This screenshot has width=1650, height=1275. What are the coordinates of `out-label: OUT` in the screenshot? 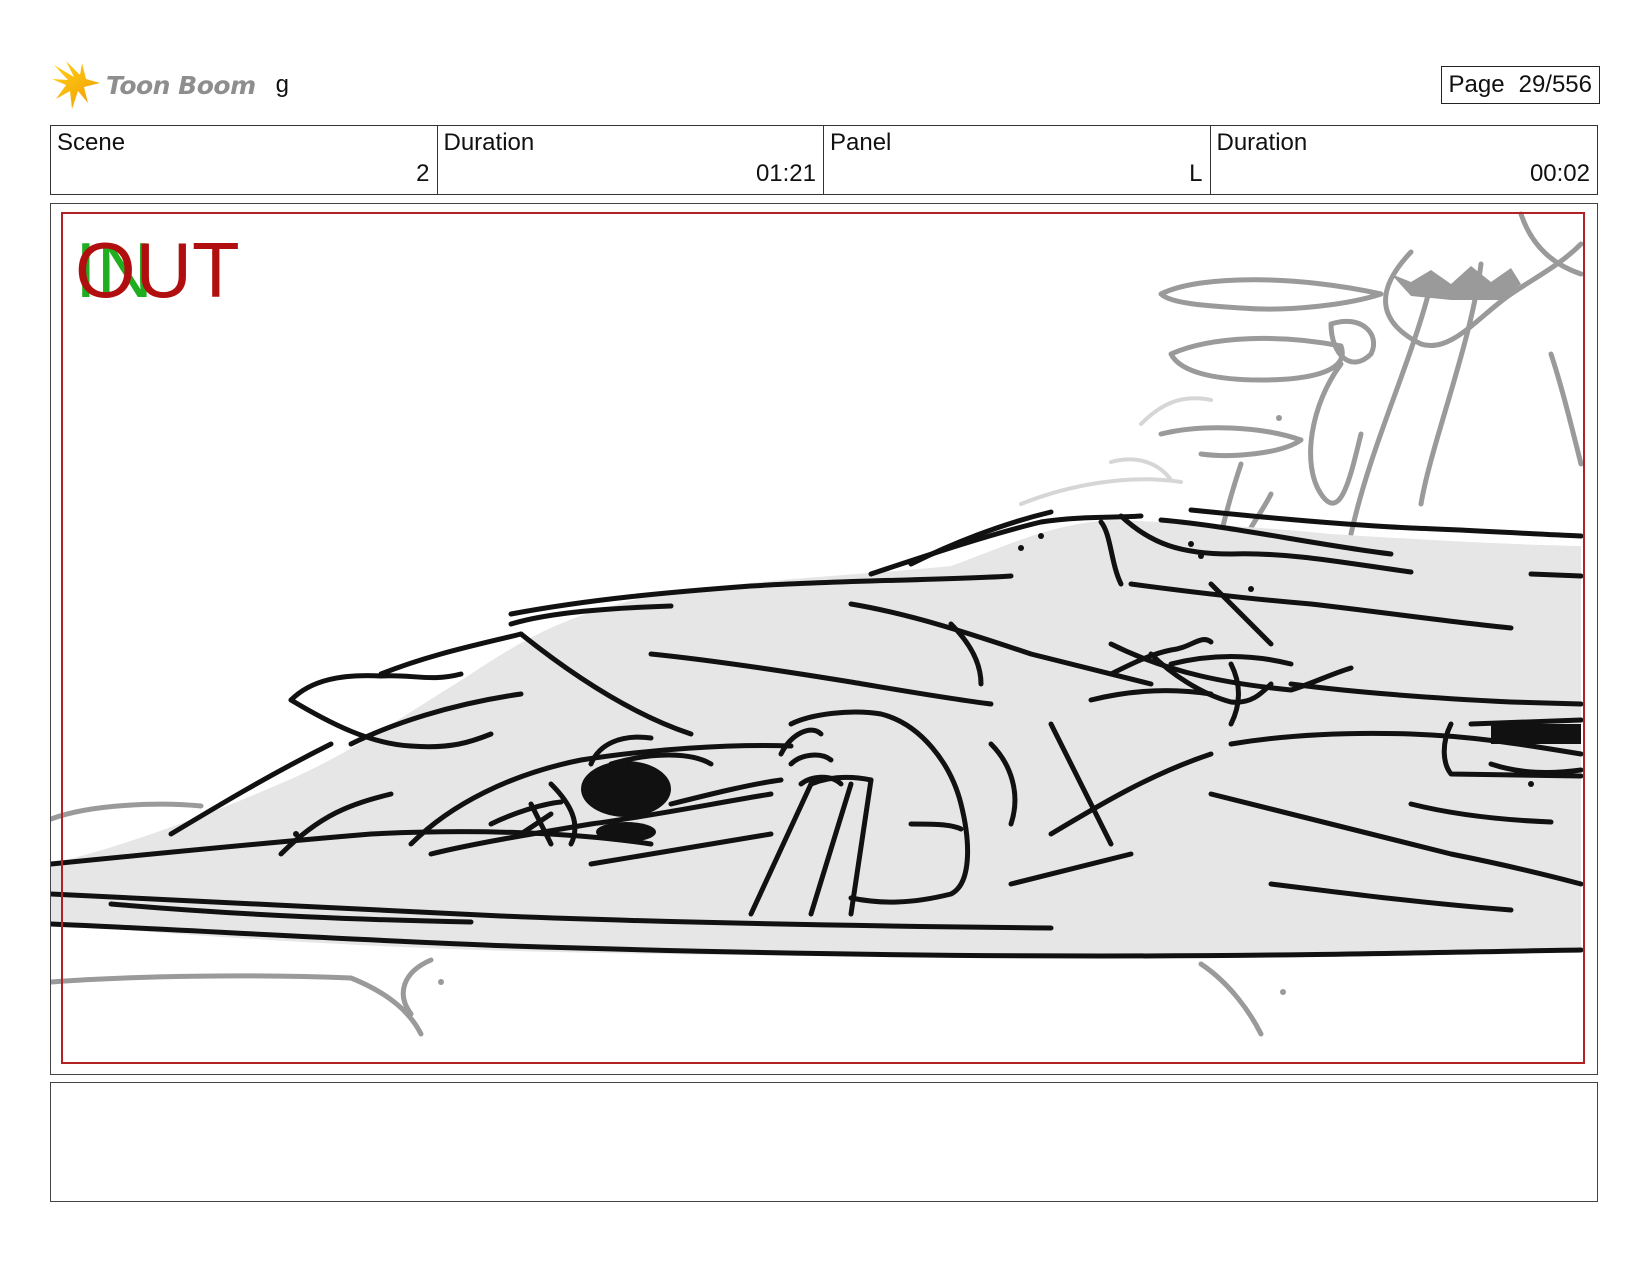 It's located at (157, 270).